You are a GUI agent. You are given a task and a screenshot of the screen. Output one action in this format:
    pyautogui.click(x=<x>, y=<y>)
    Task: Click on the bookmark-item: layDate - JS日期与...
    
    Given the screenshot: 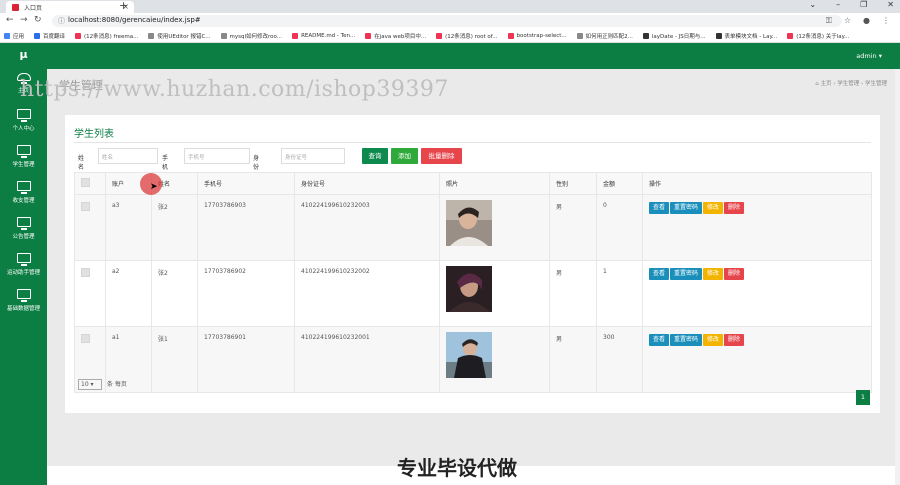 What is the action you would take?
    pyautogui.click(x=674, y=36)
    